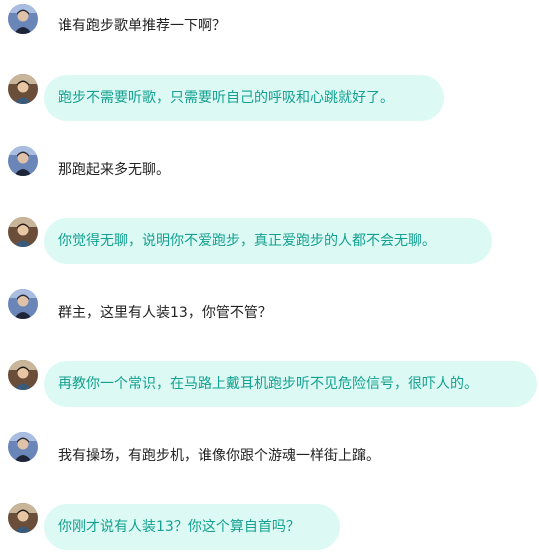 The image size is (539, 556). I want to click on message-text: 跑步不需要听歌，只需要听自己的呼吸和心跳就好了。, so click(226, 98).